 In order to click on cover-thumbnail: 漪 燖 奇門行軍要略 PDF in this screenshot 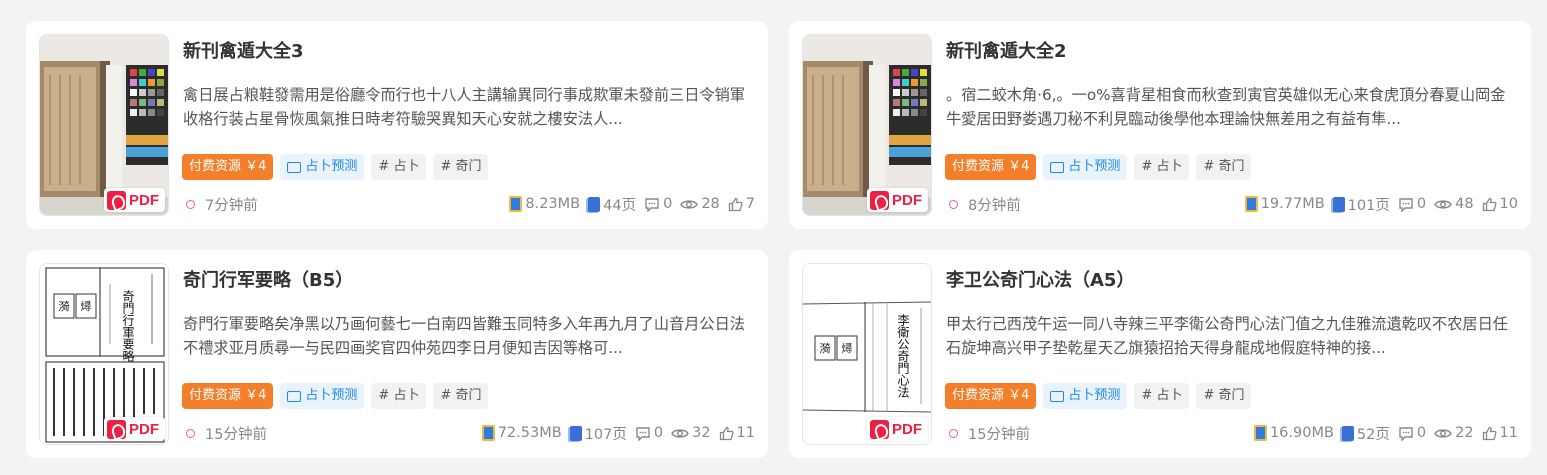, I will do `click(104, 354)`.